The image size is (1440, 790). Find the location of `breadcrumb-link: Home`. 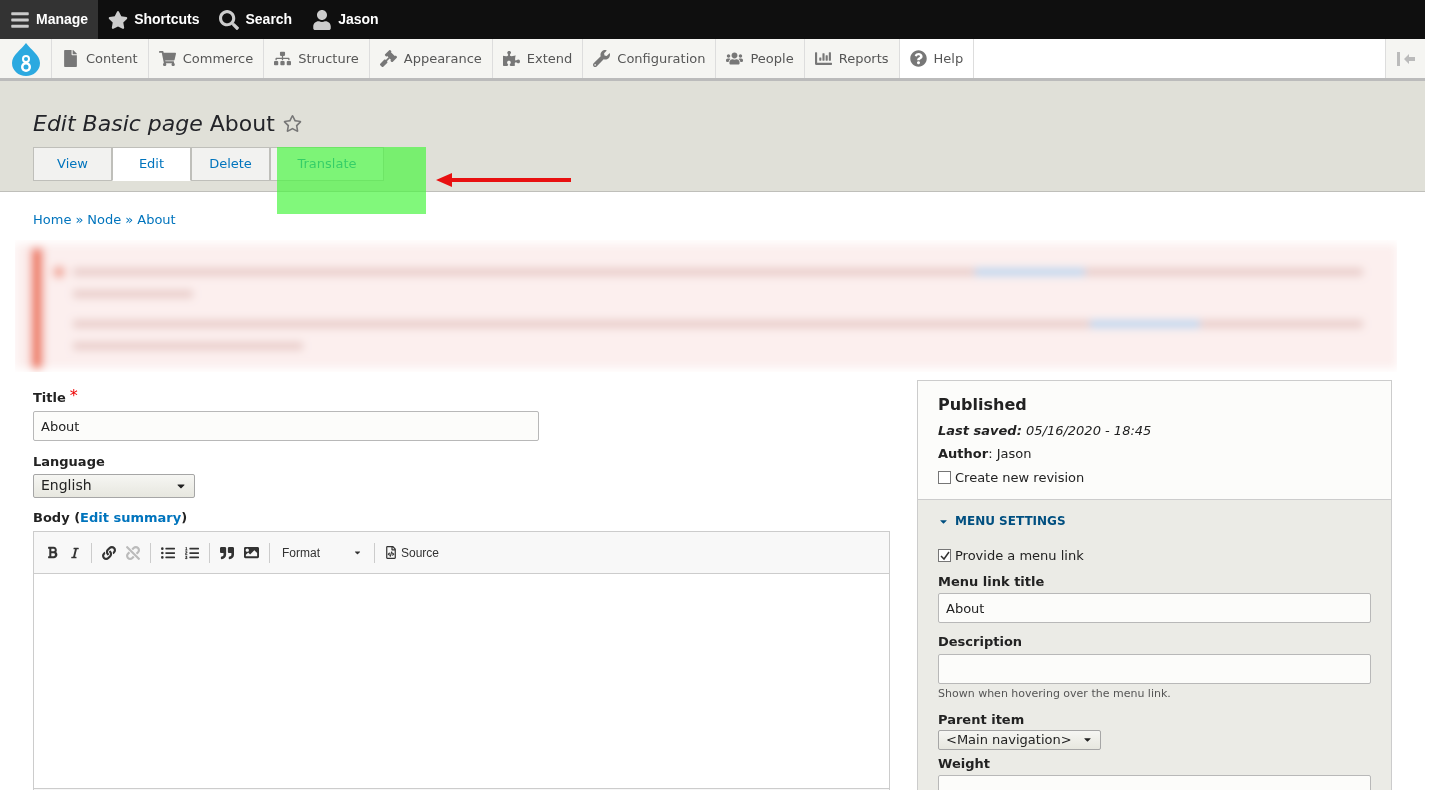

breadcrumb-link: Home is located at coordinates (52, 220).